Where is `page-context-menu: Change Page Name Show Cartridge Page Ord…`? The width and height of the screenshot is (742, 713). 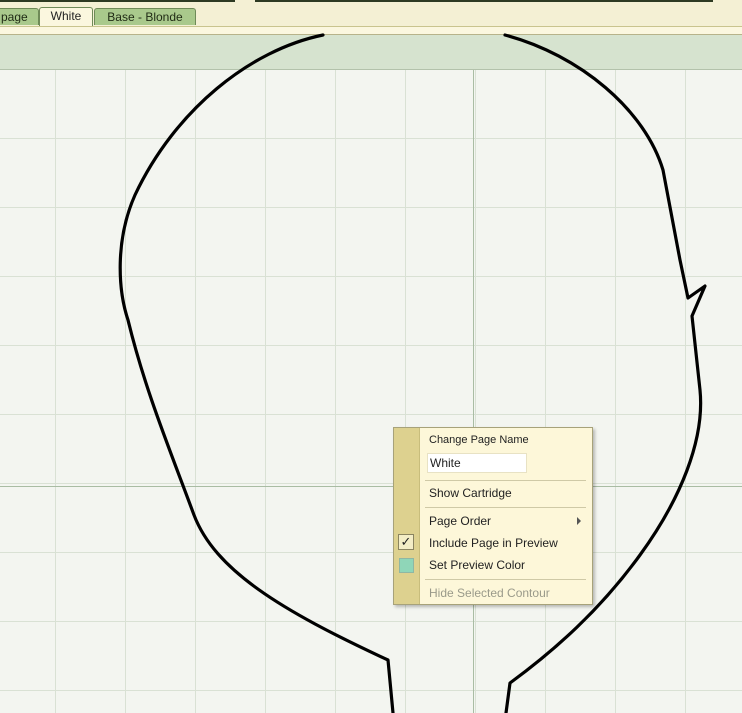
page-context-menu: Change Page Name Show Cartridge Page Ord… is located at coordinates (493, 516).